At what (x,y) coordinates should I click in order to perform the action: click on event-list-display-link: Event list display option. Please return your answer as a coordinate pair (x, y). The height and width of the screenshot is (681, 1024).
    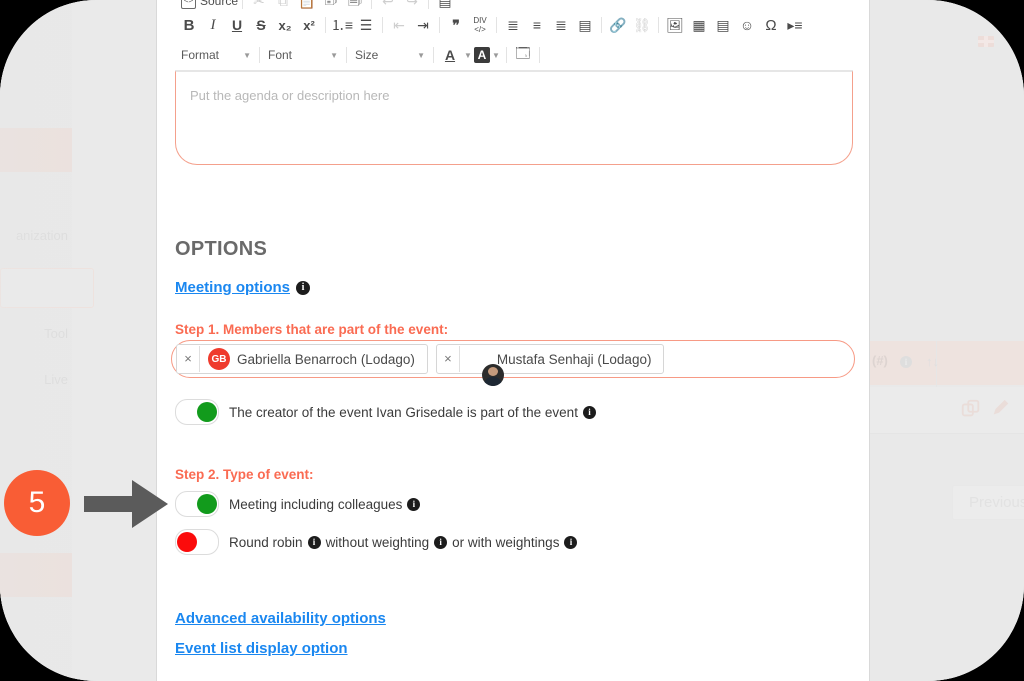
    Looking at the image, I should click on (261, 648).